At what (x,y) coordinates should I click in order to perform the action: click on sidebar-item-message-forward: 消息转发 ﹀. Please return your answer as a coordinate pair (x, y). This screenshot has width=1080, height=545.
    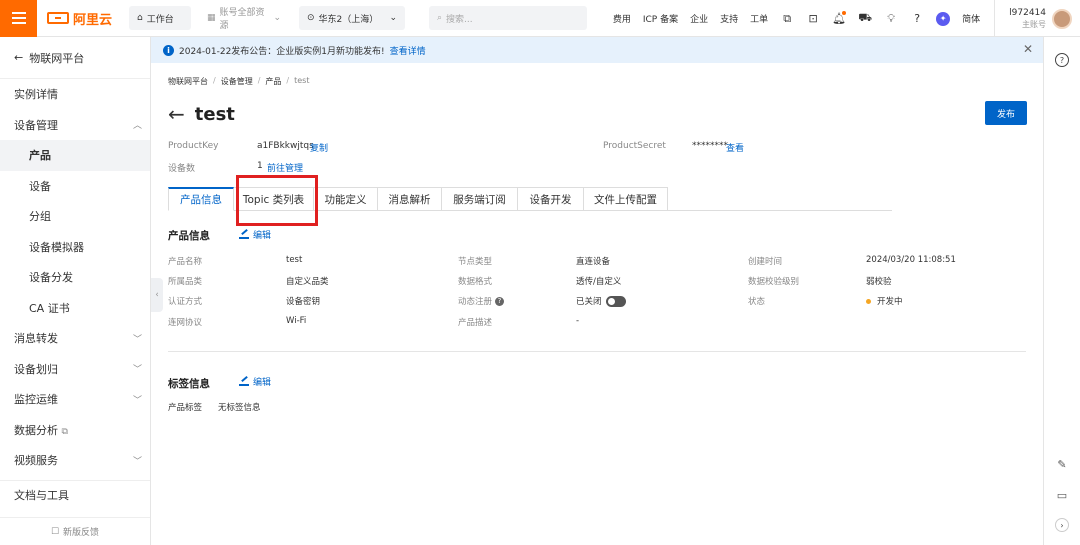
    Looking at the image, I should click on (75, 338).